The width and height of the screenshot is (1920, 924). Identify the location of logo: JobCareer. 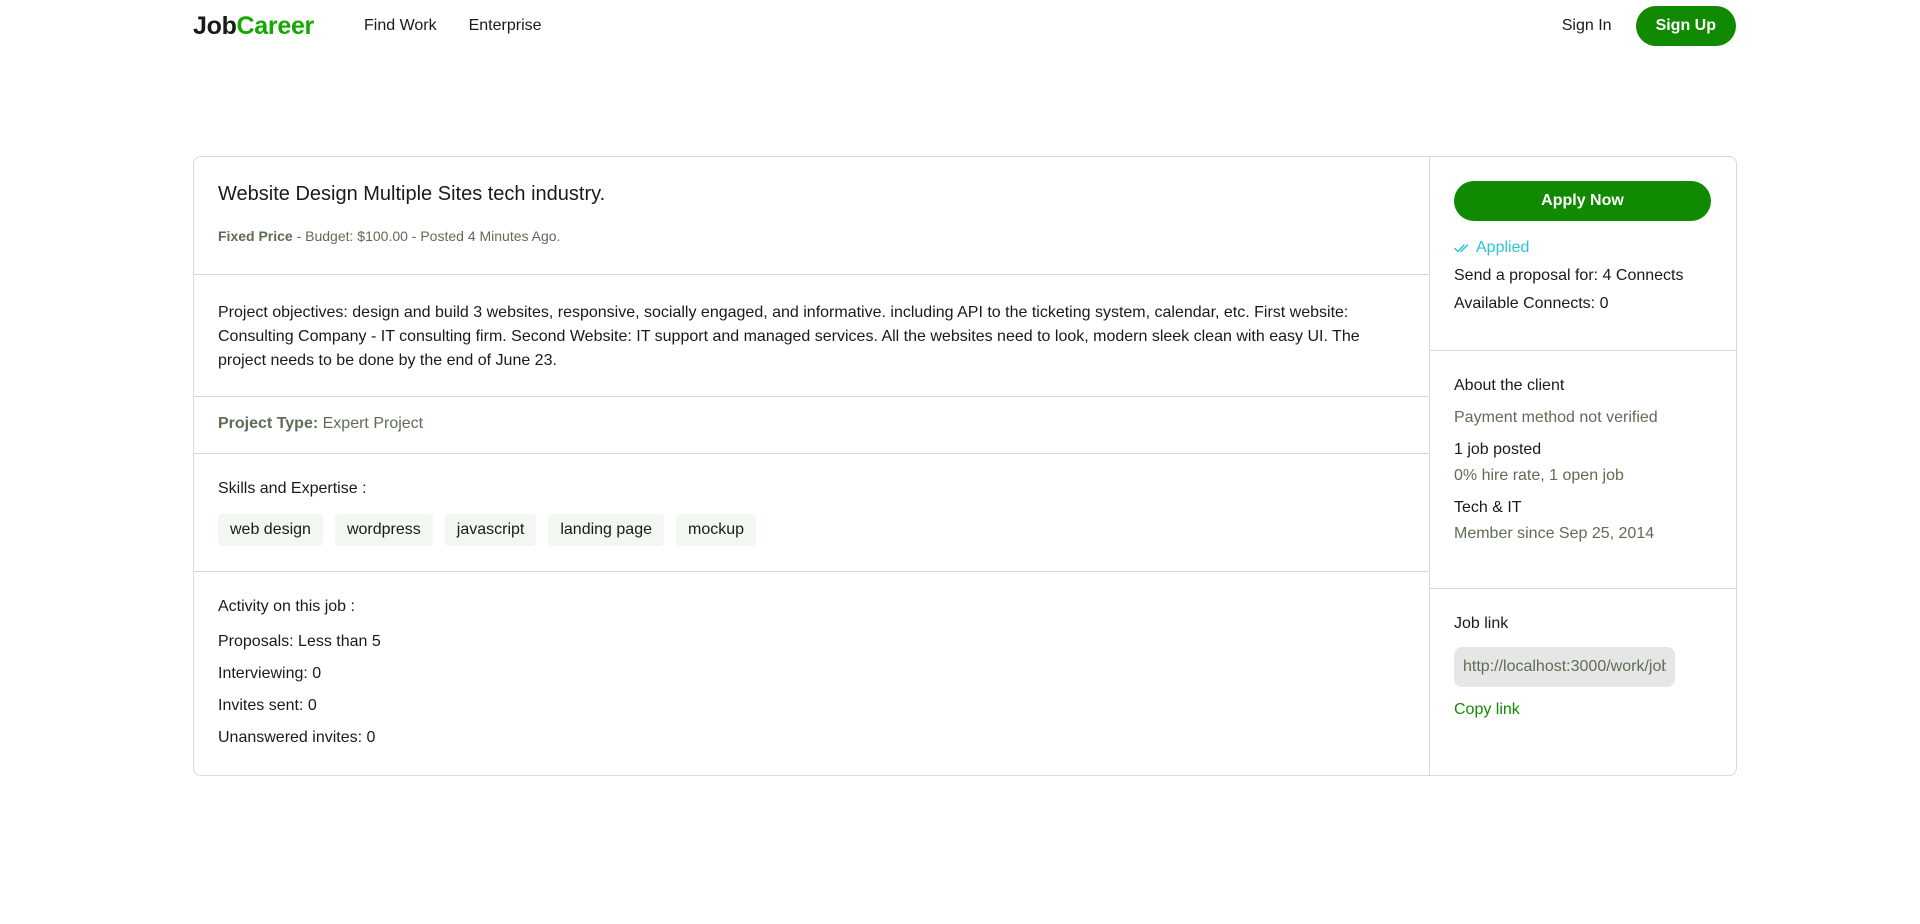
(253, 26).